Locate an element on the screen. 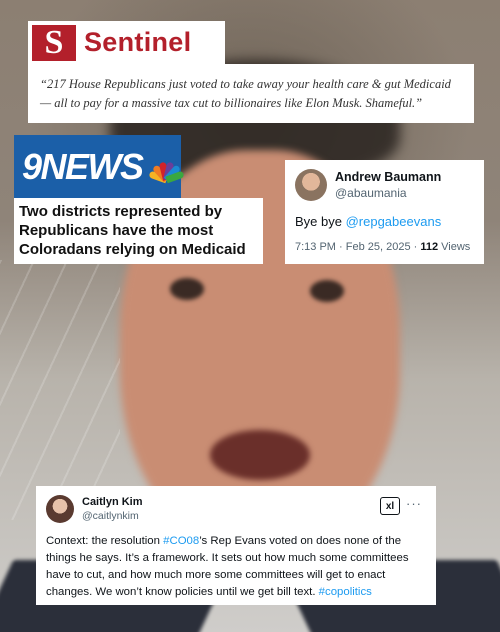 The width and height of the screenshot is (500, 632). x-logo-icon: xl is located at coordinates (390, 506).